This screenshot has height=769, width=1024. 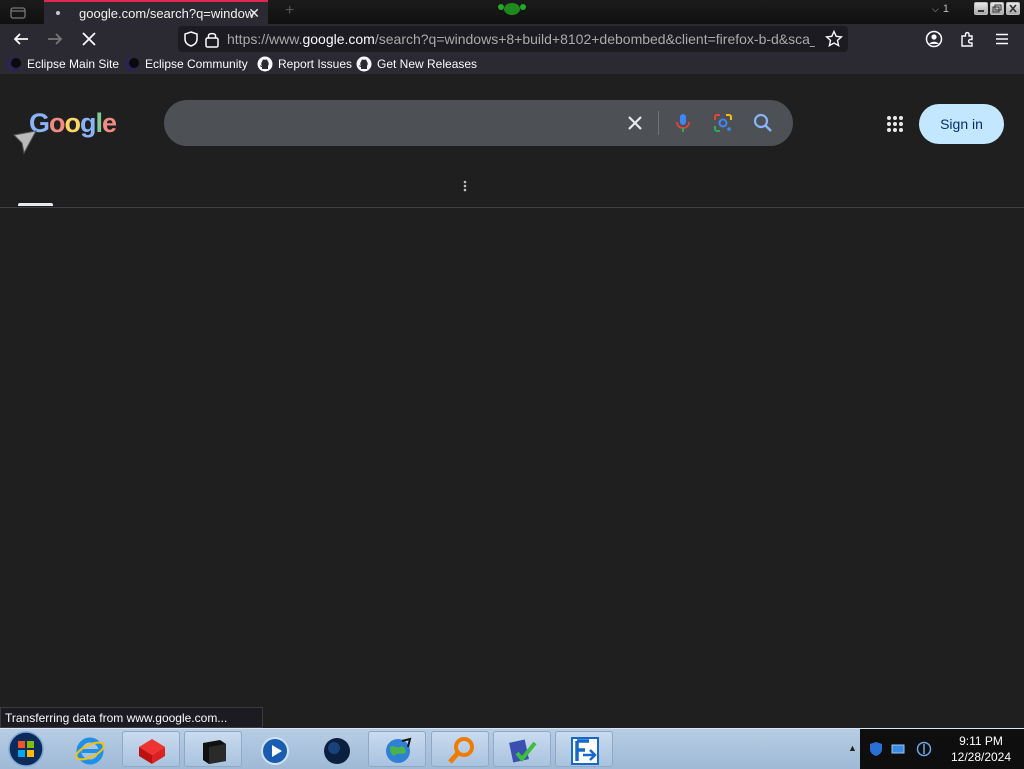 What do you see at coordinates (58, 13) in the screenshot?
I see `loading-dot-icon` at bounding box center [58, 13].